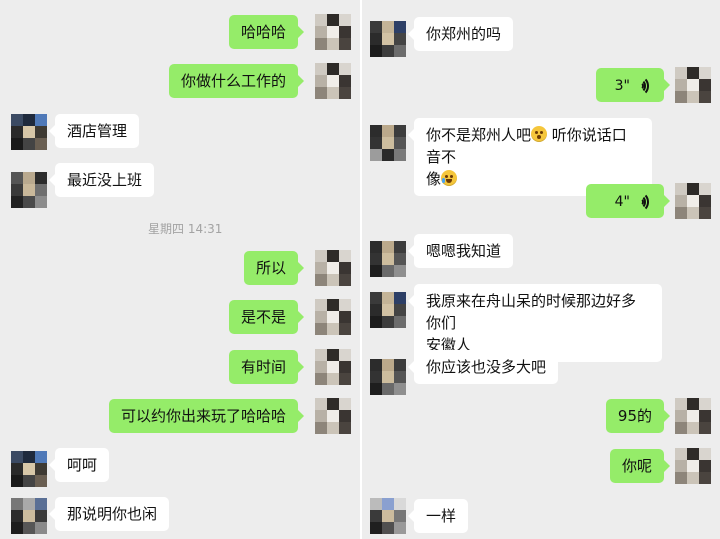 The image size is (720, 539). What do you see at coordinates (622, 202) in the screenshot?
I see `voice-duration: 4"` at bounding box center [622, 202].